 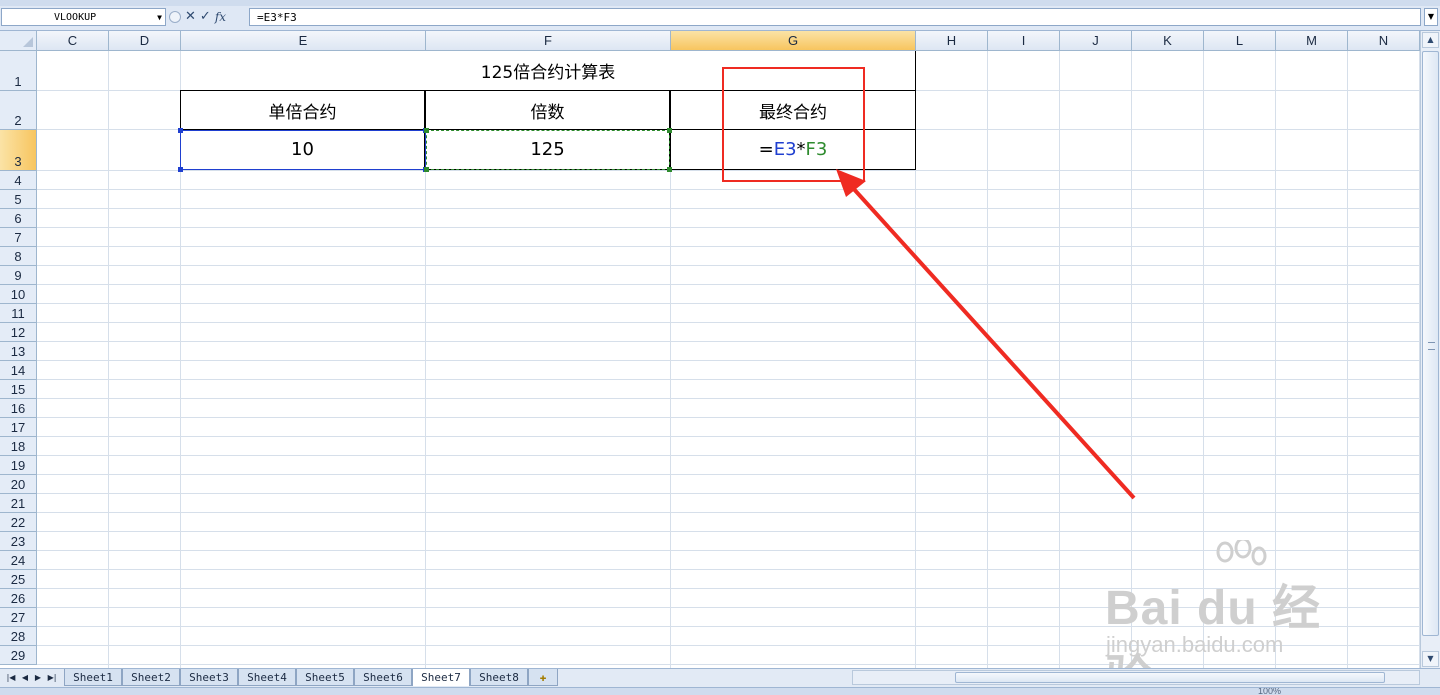 I want to click on row-header-14: 14, so click(x=18, y=370).